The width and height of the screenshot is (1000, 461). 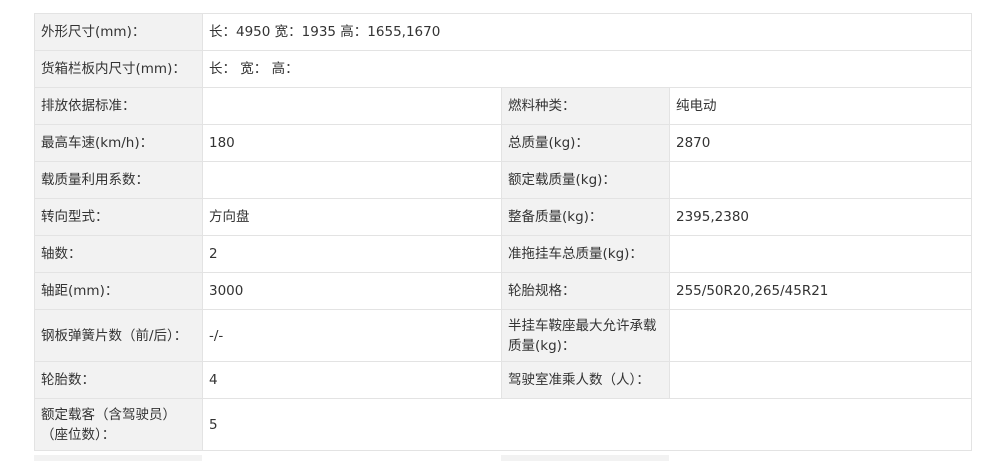 I want to click on axles-value: 2, so click(x=352, y=254).